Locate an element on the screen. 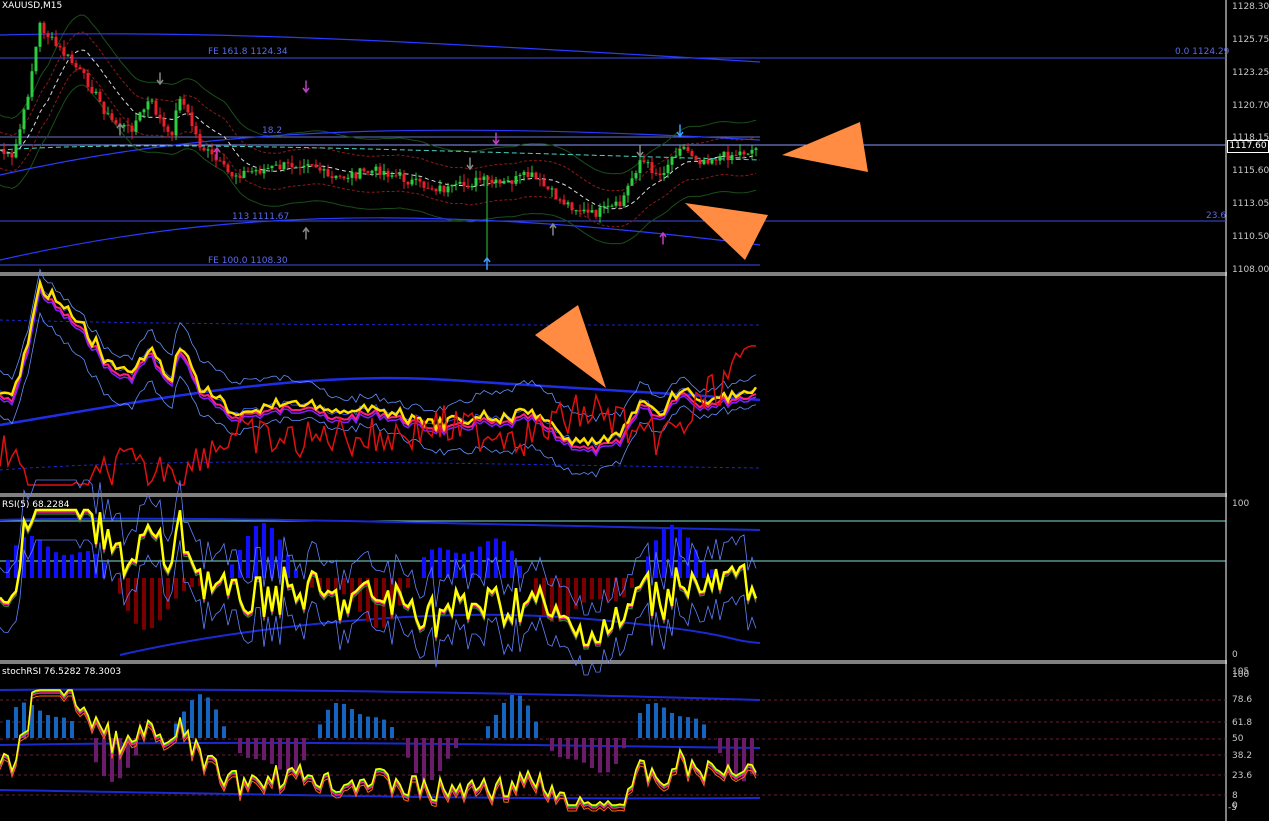 The width and height of the screenshot is (1269, 821). fib-label-161: FE 161.8 1124.34 is located at coordinates (248, 52).